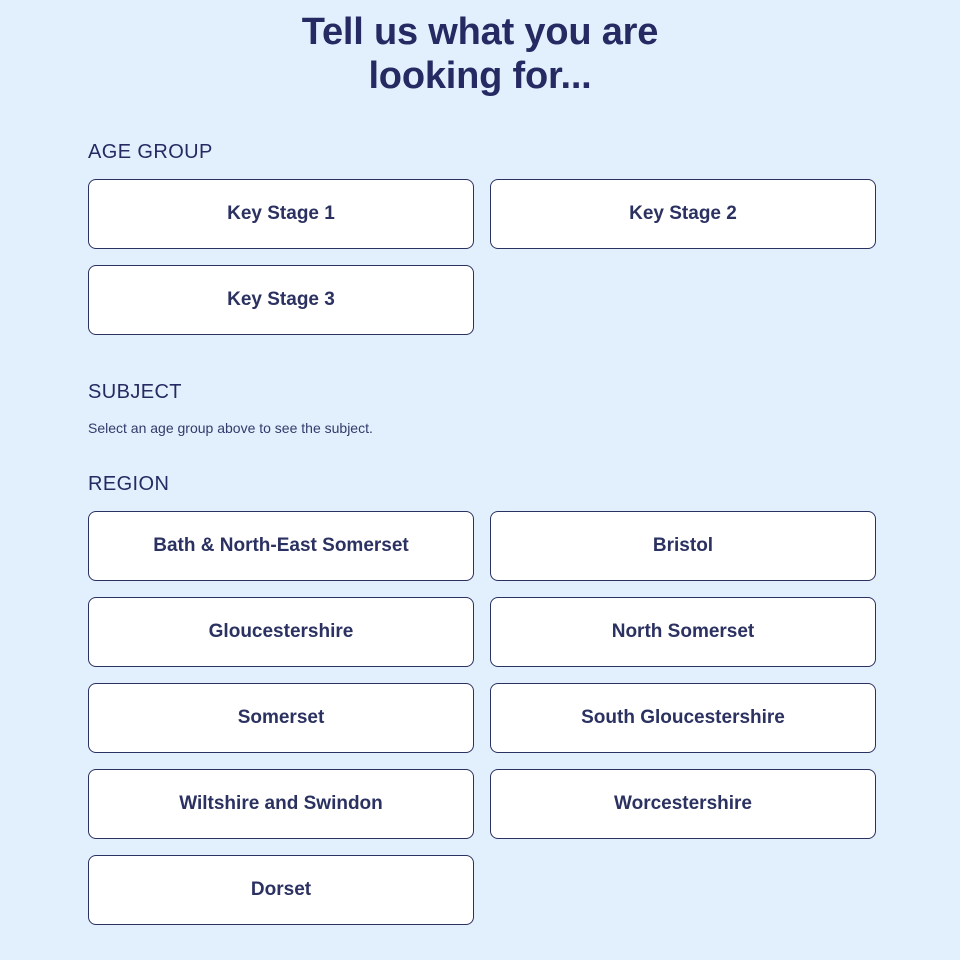 The height and width of the screenshot is (960, 960). I want to click on subject-label: SUBJECT, so click(135, 392).